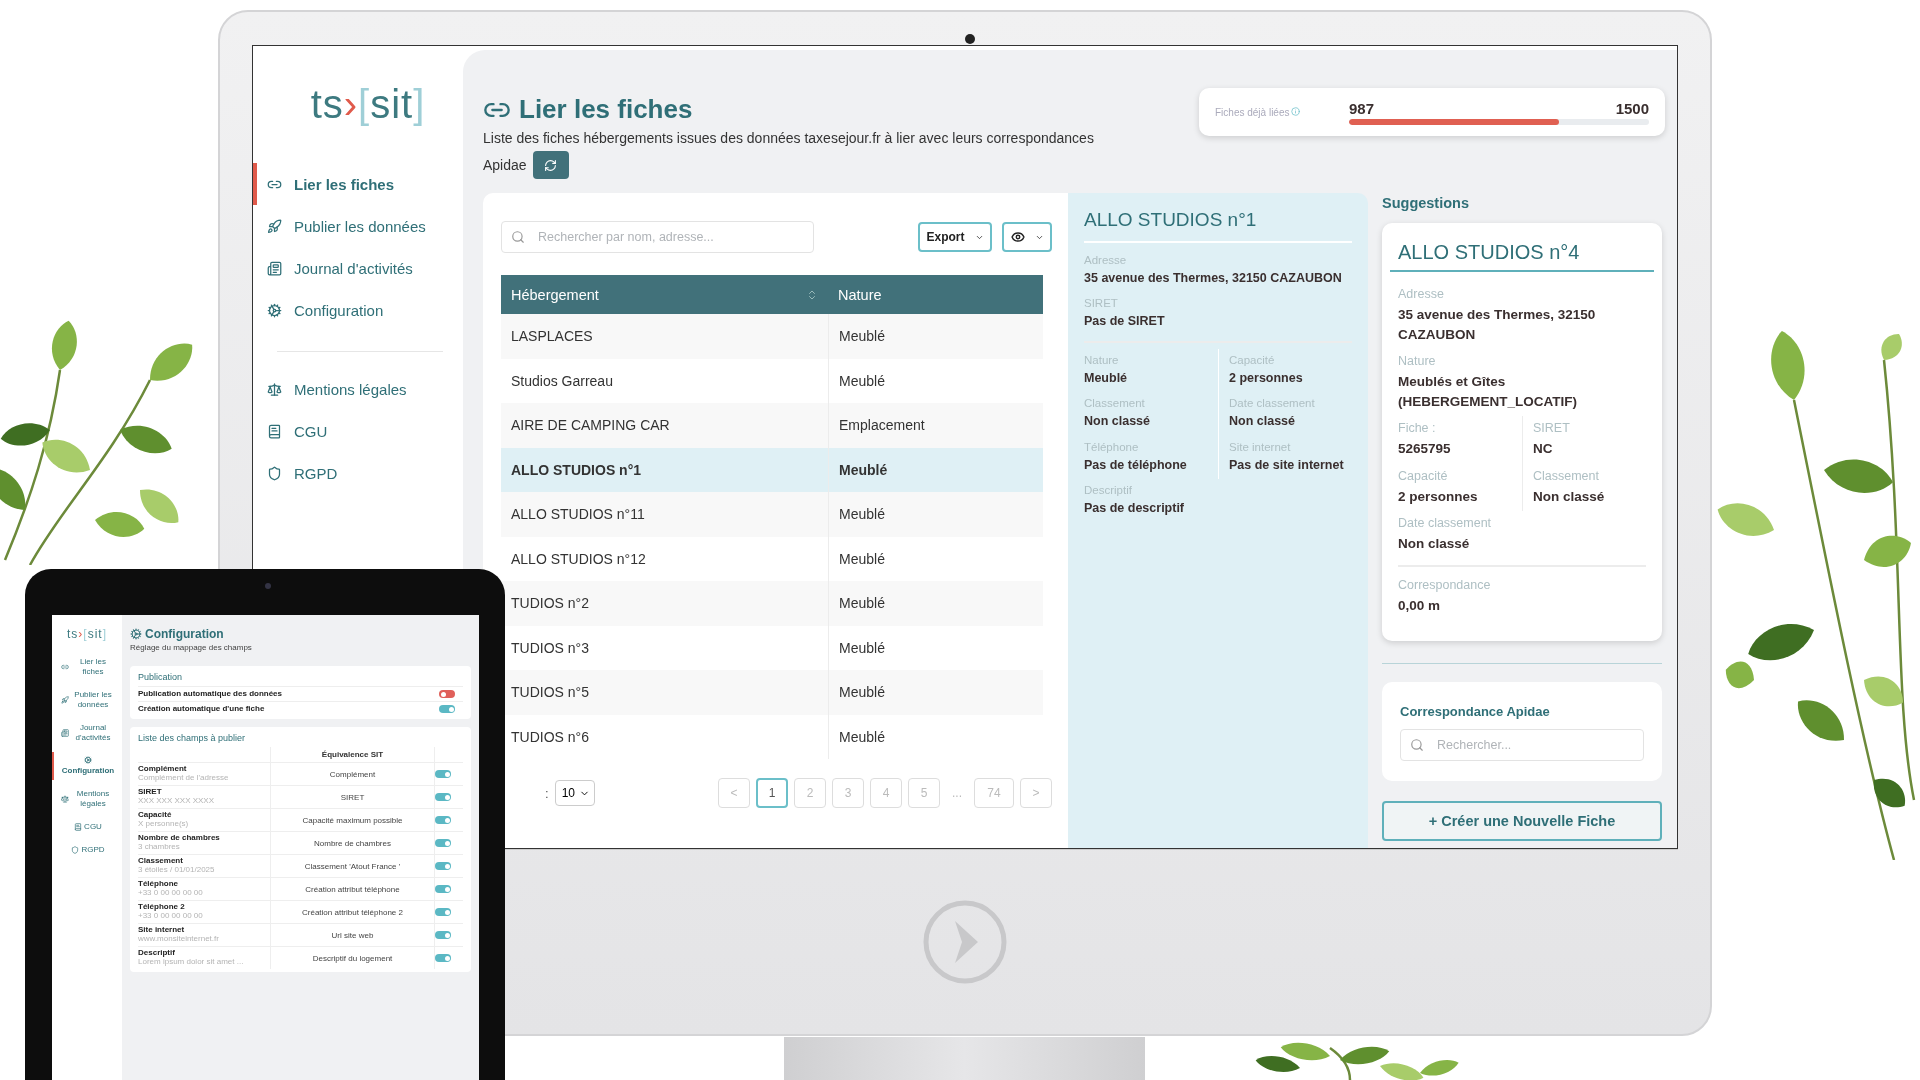  What do you see at coordinates (1522, 820) in the screenshot?
I see `create-button: + Créer une Nouvelle Fiche` at bounding box center [1522, 820].